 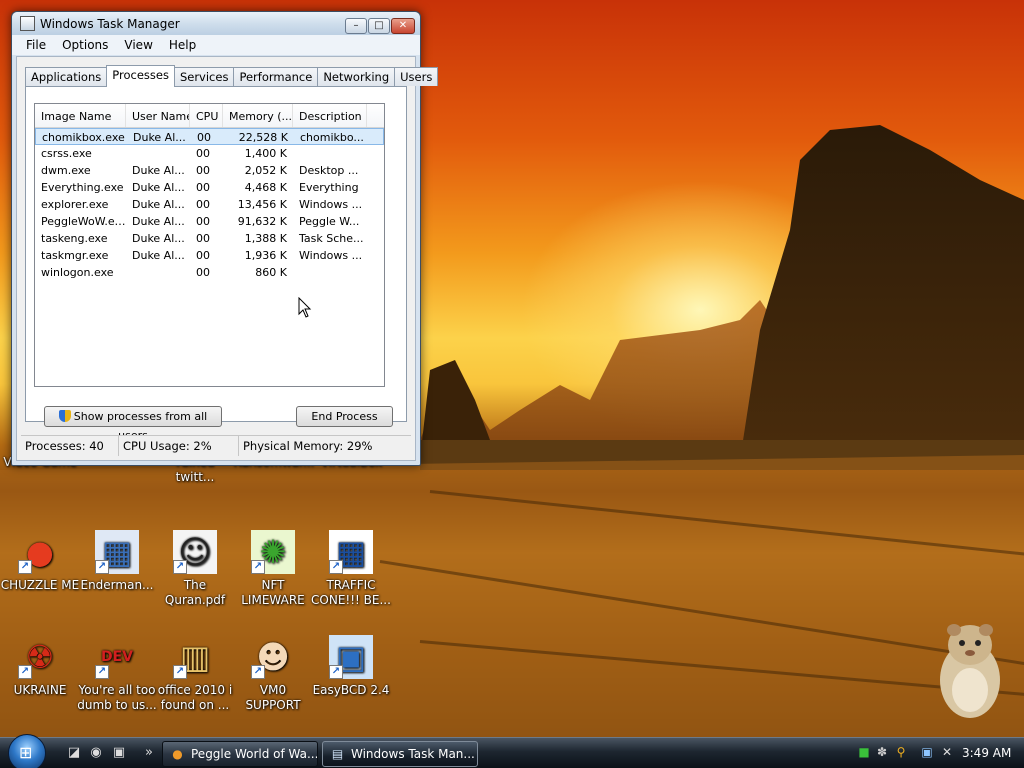 I want to click on table-row: csrss.exe 00 1,400 K, so click(x=209, y=153).